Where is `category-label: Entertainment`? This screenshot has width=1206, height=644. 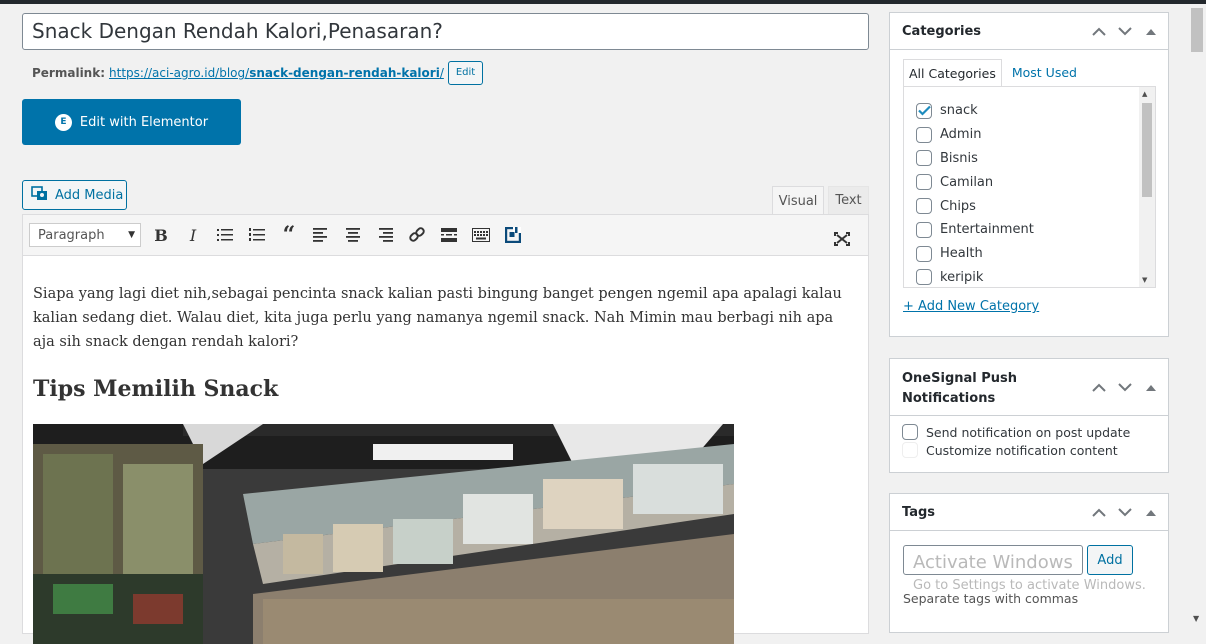 category-label: Entertainment is located at coordinates (987, 230).